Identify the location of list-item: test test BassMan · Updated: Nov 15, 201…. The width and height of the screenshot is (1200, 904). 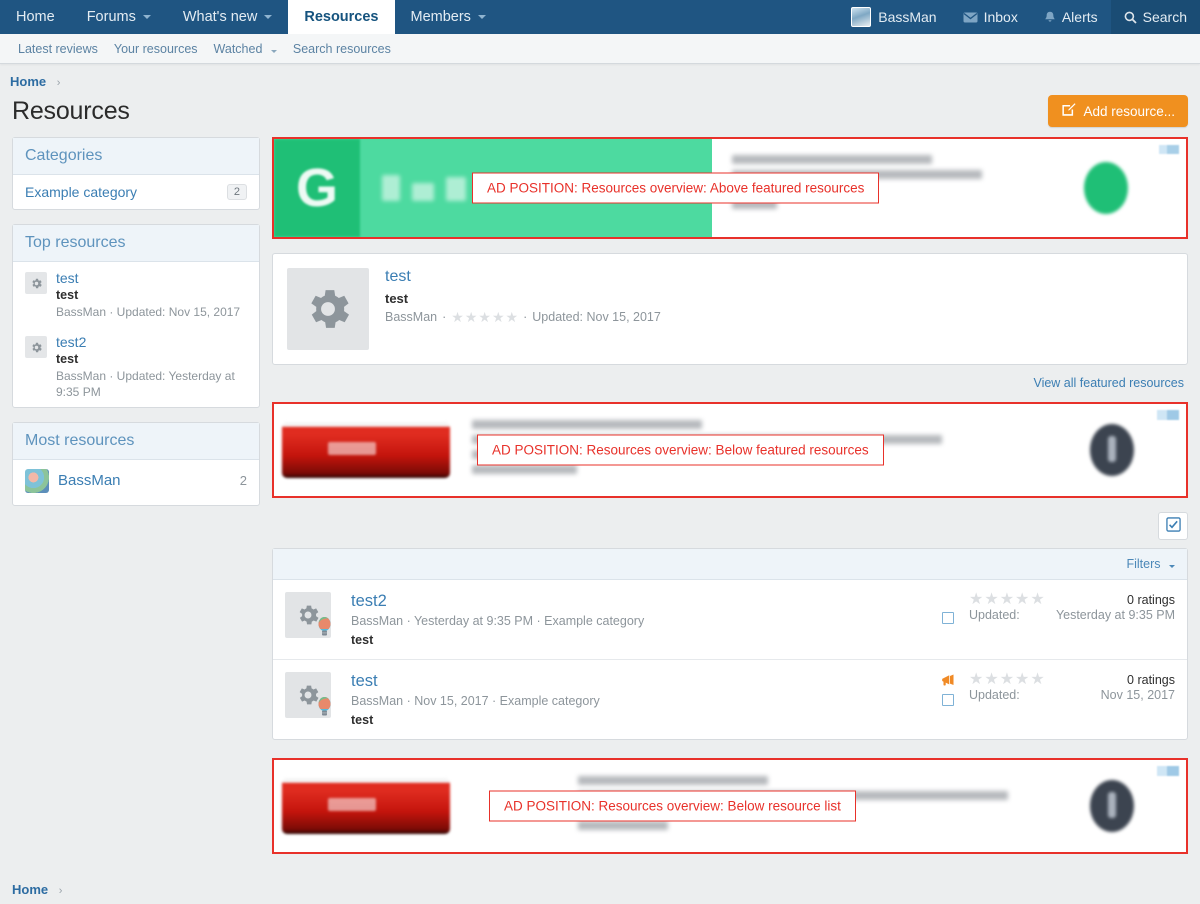
(136, 294).